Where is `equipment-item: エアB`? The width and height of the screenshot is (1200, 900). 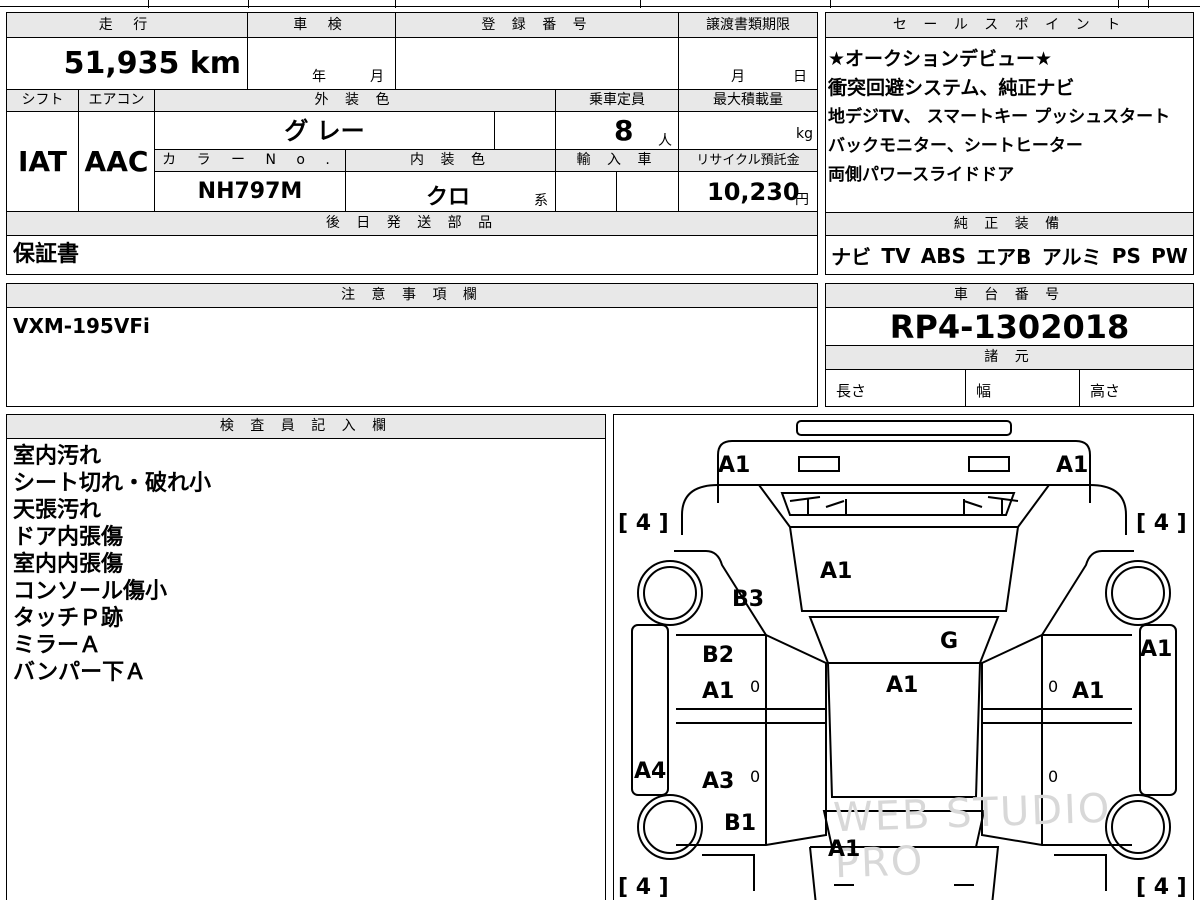
equipment-item: エアB is located at coordinates (1004, 257).